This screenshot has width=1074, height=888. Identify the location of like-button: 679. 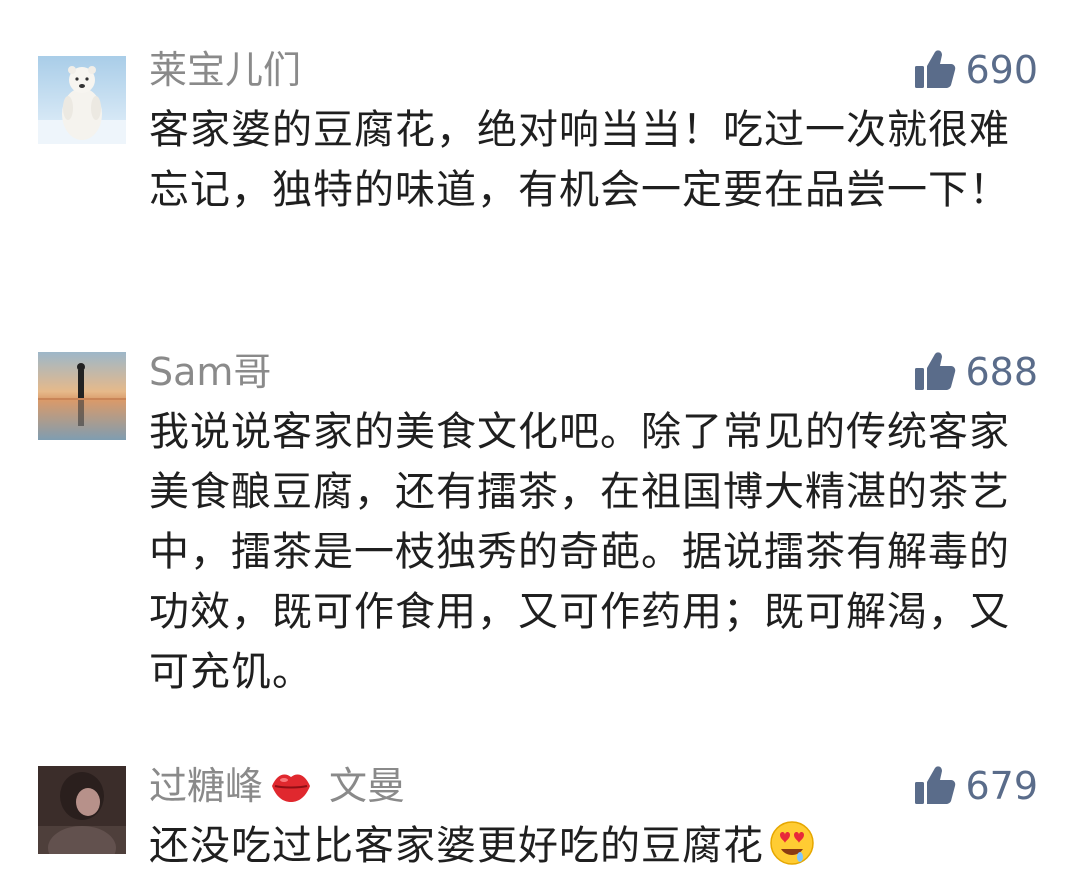
(975, 786).